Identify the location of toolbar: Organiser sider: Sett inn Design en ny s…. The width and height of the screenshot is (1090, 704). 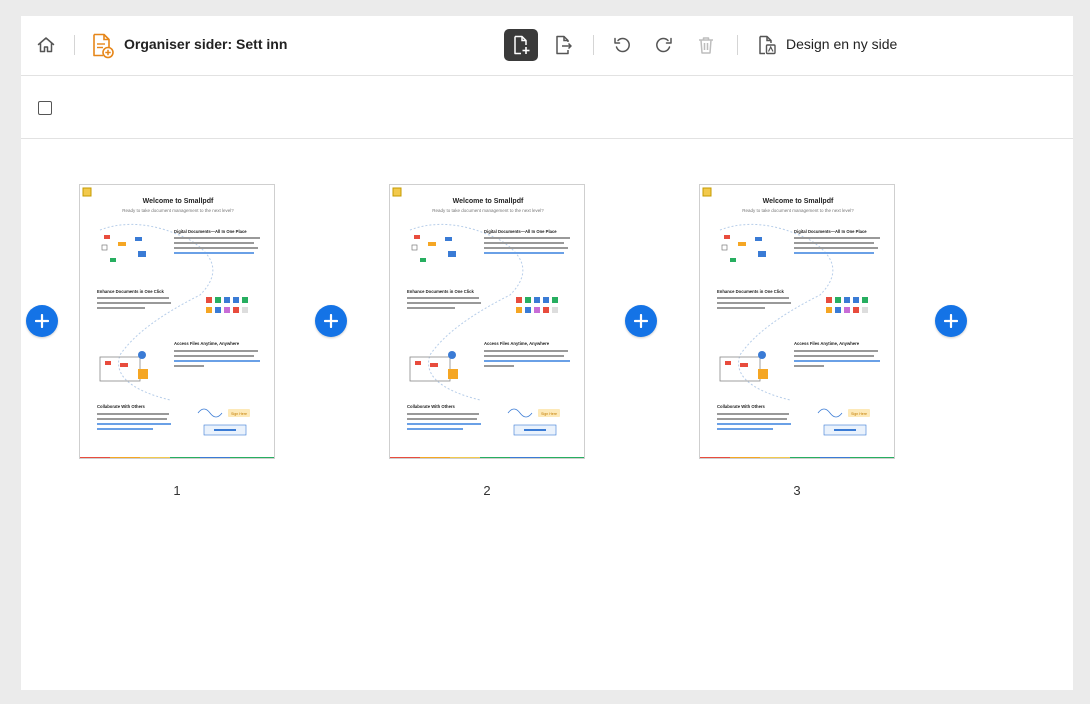
(547, 46).